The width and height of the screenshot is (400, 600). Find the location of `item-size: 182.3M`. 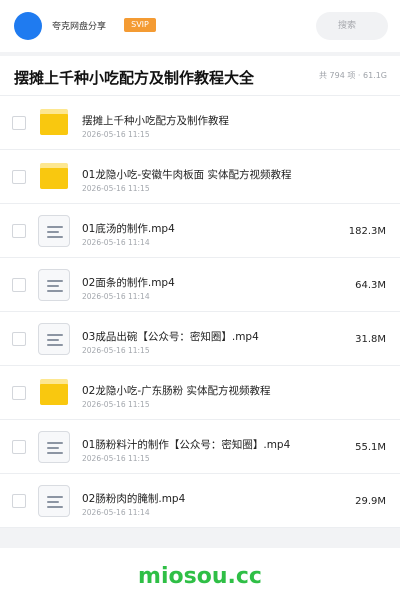

item-size: 182.3M is located at coordinates (367, 231).